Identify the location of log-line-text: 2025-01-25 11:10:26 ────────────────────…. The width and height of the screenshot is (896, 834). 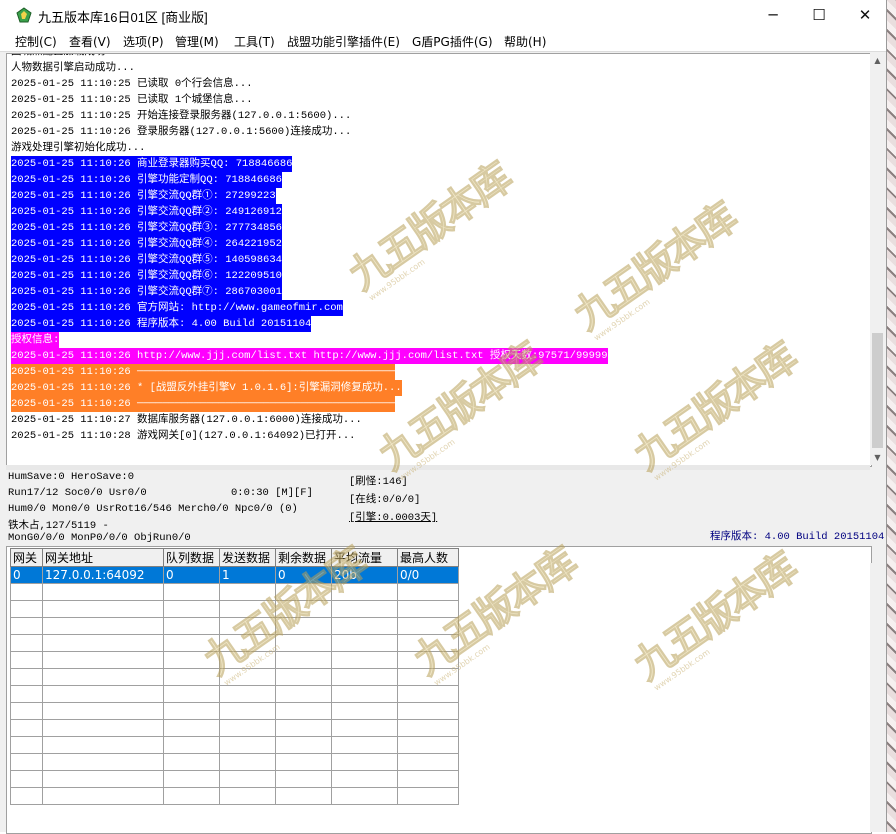
(203, 404).